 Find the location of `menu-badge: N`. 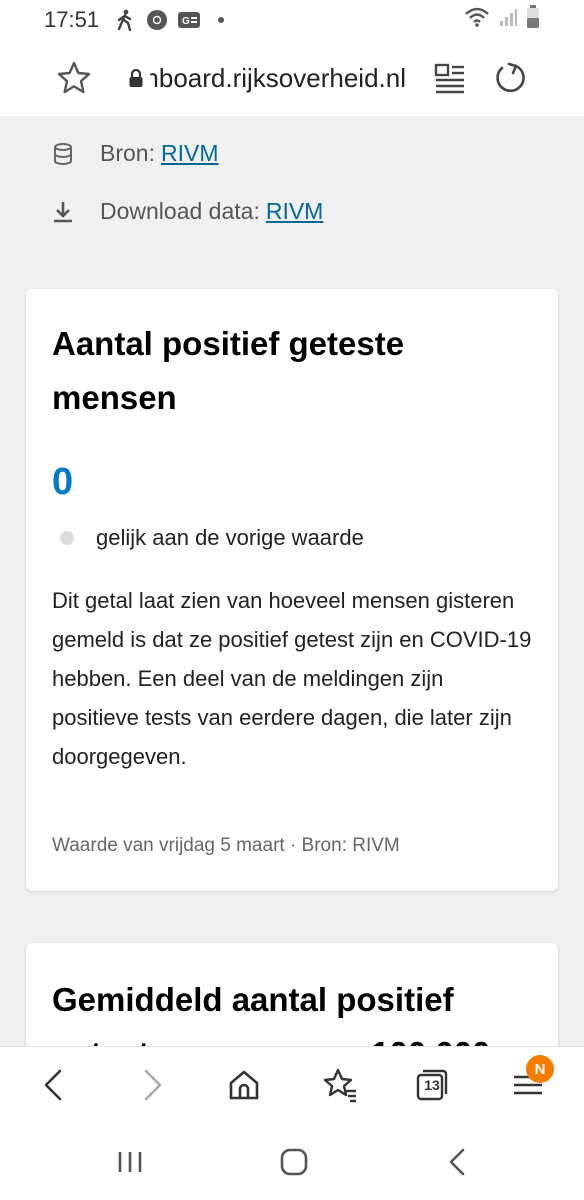

menu-badge: N is located at coordinates (540, 1069).